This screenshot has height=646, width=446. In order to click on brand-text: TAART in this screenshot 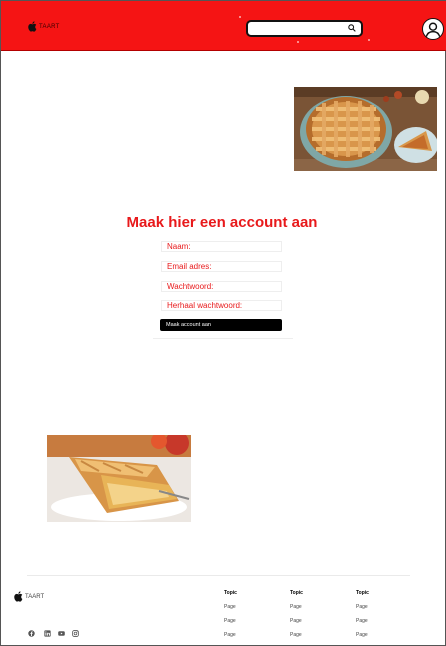, I will do `click(49, 26)`.